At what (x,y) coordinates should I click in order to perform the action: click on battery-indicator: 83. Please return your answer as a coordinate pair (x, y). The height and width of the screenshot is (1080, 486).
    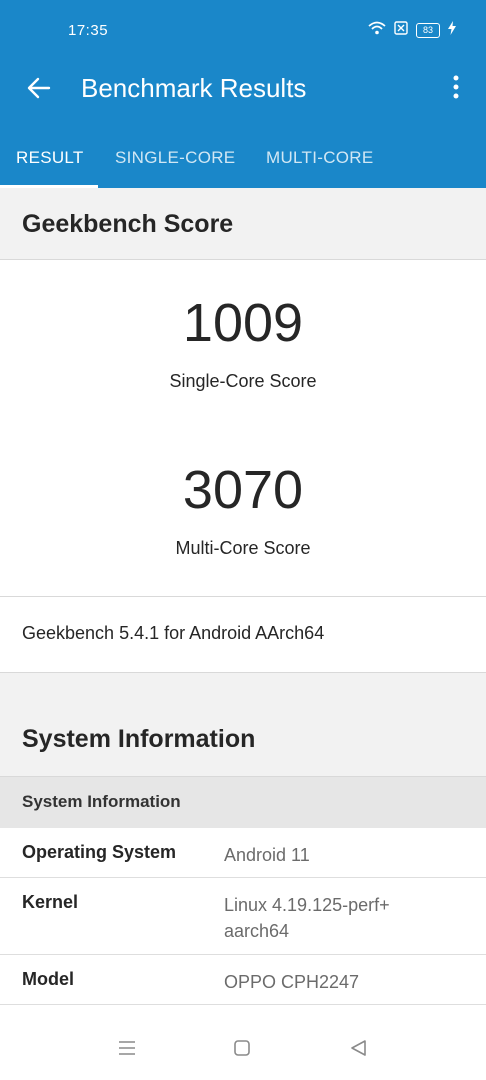
    Looking at the image, I should click on (428, 30).